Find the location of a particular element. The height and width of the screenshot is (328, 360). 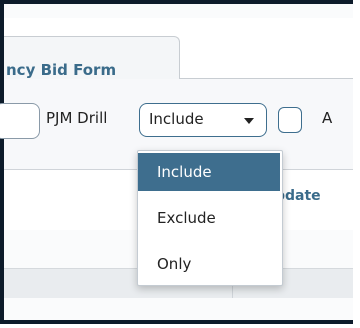

checkbox-label: A is located at coordinates (327, 118).